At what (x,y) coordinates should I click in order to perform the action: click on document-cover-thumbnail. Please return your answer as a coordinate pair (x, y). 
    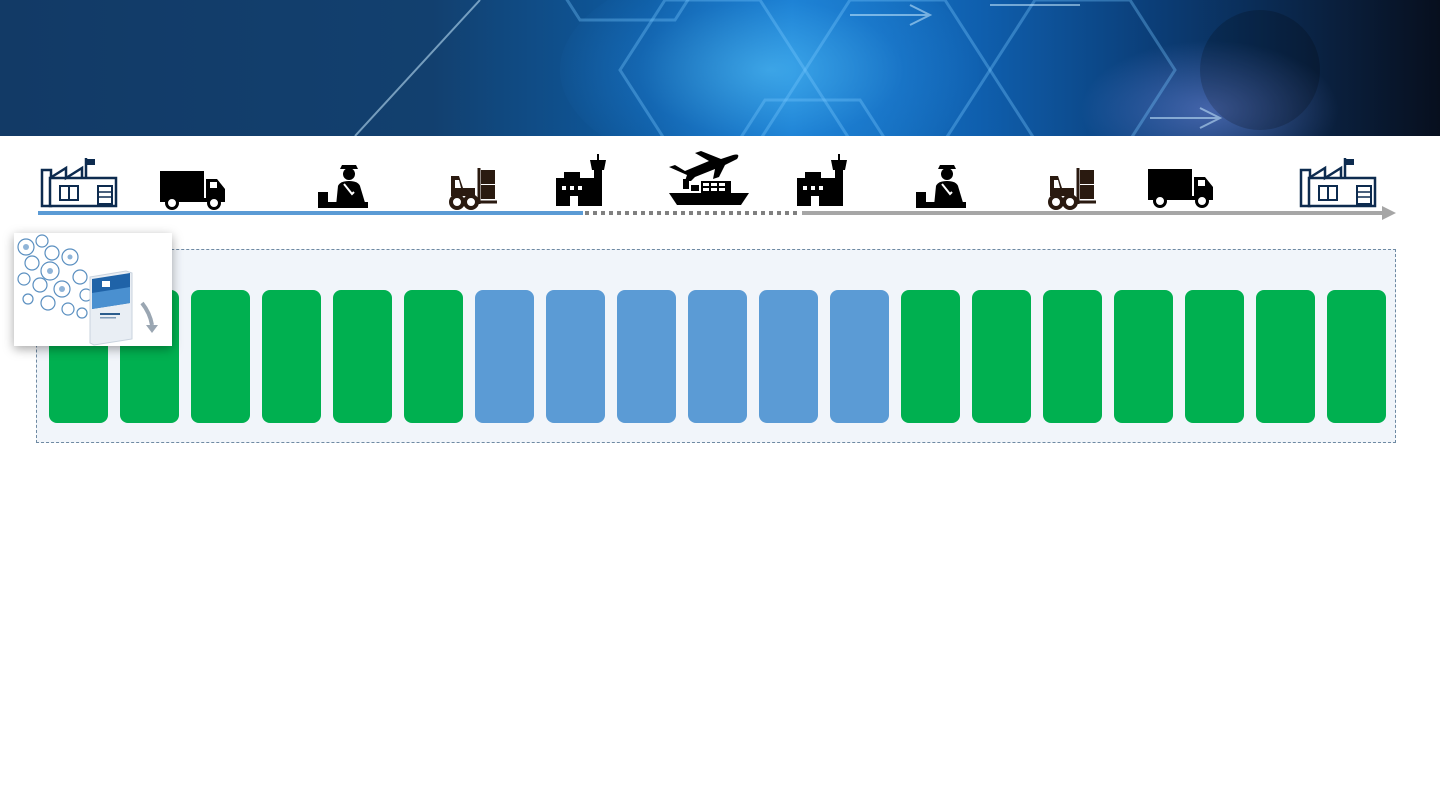
    Looking at the image, I should click on (93, 289).